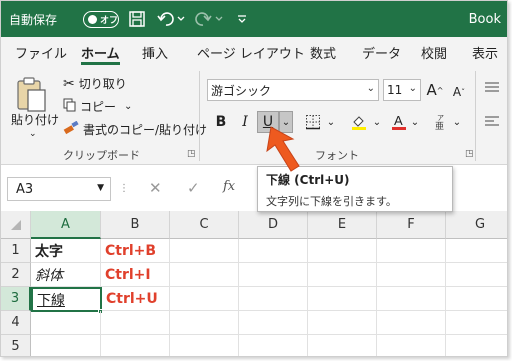 The width and height of the screenshot is (512, 361). What do you see at coordinates (411, 345) in the screenshot?
I see `cell-f5` at bounding box center [411, 345].